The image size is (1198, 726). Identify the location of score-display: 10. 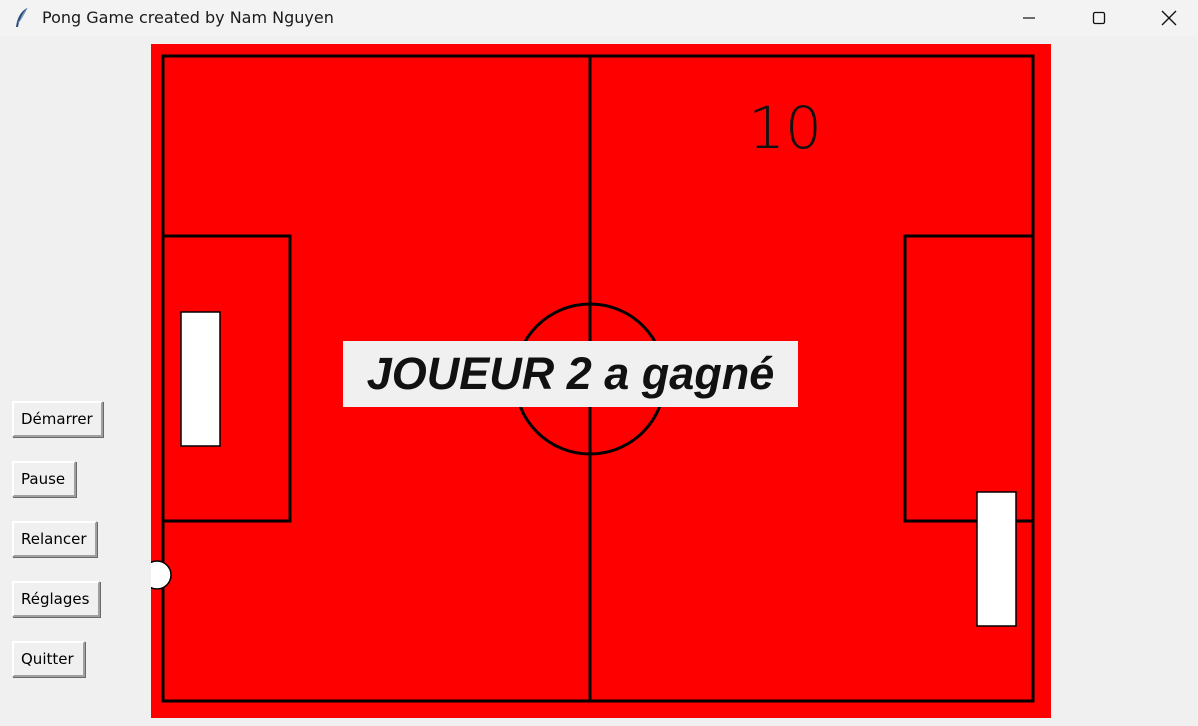
(785, 128).